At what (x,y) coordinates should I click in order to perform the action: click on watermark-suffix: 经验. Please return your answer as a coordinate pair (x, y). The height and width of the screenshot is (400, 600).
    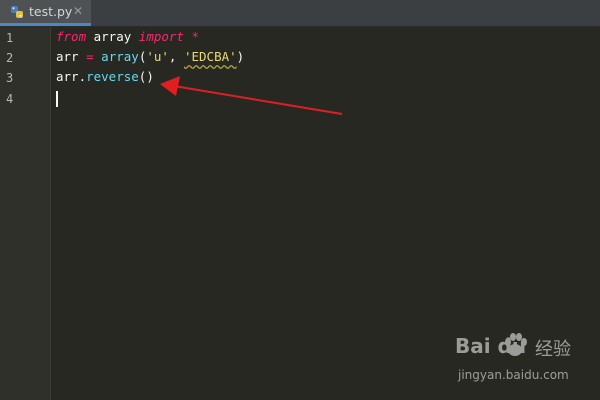
    Looking at the image, I should click on (553, 349).